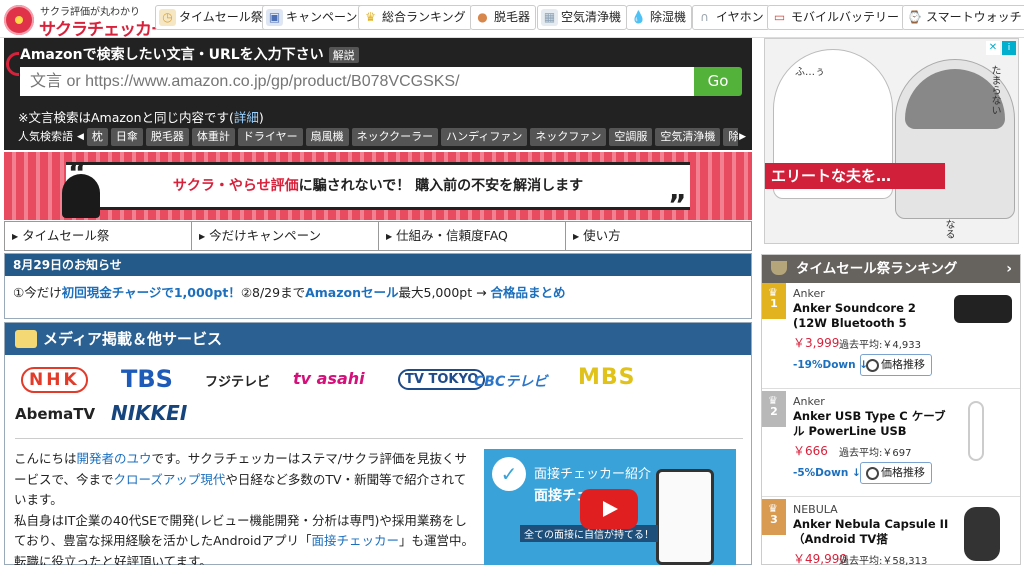 The width and height of the screenshot is (1024, 565). Describe the element at coordinates (593, 474) in the screenshot. I see `video-title: 面接チェッカー紹介` at that location.